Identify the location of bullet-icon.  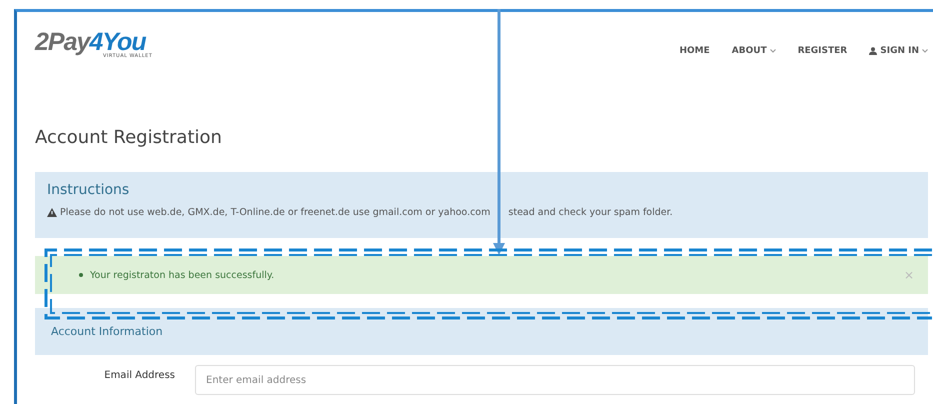
(81, 275).